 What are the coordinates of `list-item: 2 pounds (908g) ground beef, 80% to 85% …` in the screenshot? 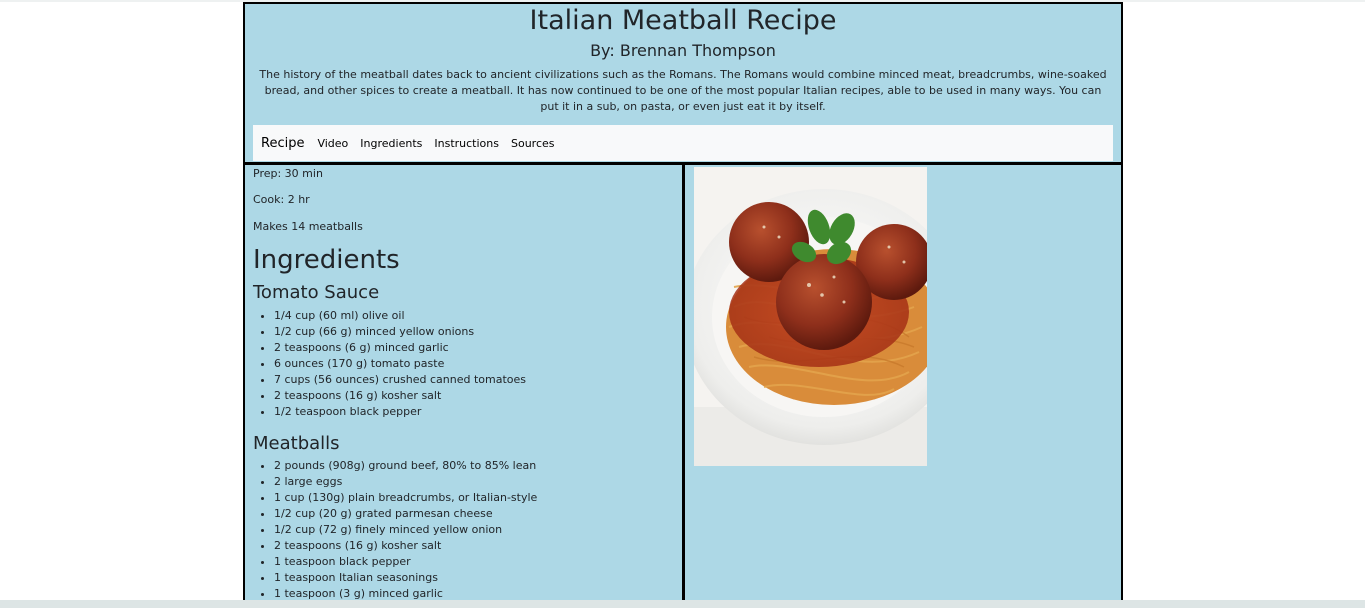 It's located at (405, 466).